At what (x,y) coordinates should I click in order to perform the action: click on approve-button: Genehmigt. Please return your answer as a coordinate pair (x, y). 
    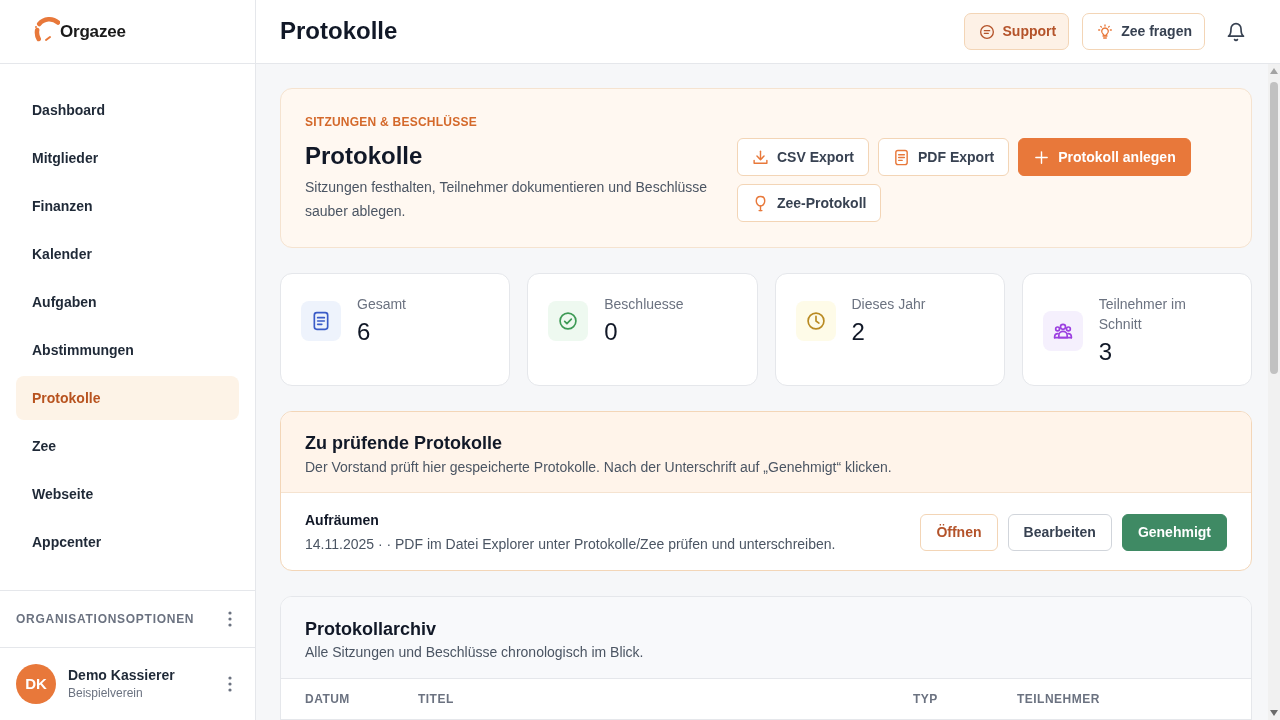
    Looking at the image, I should click on (1174, 532).